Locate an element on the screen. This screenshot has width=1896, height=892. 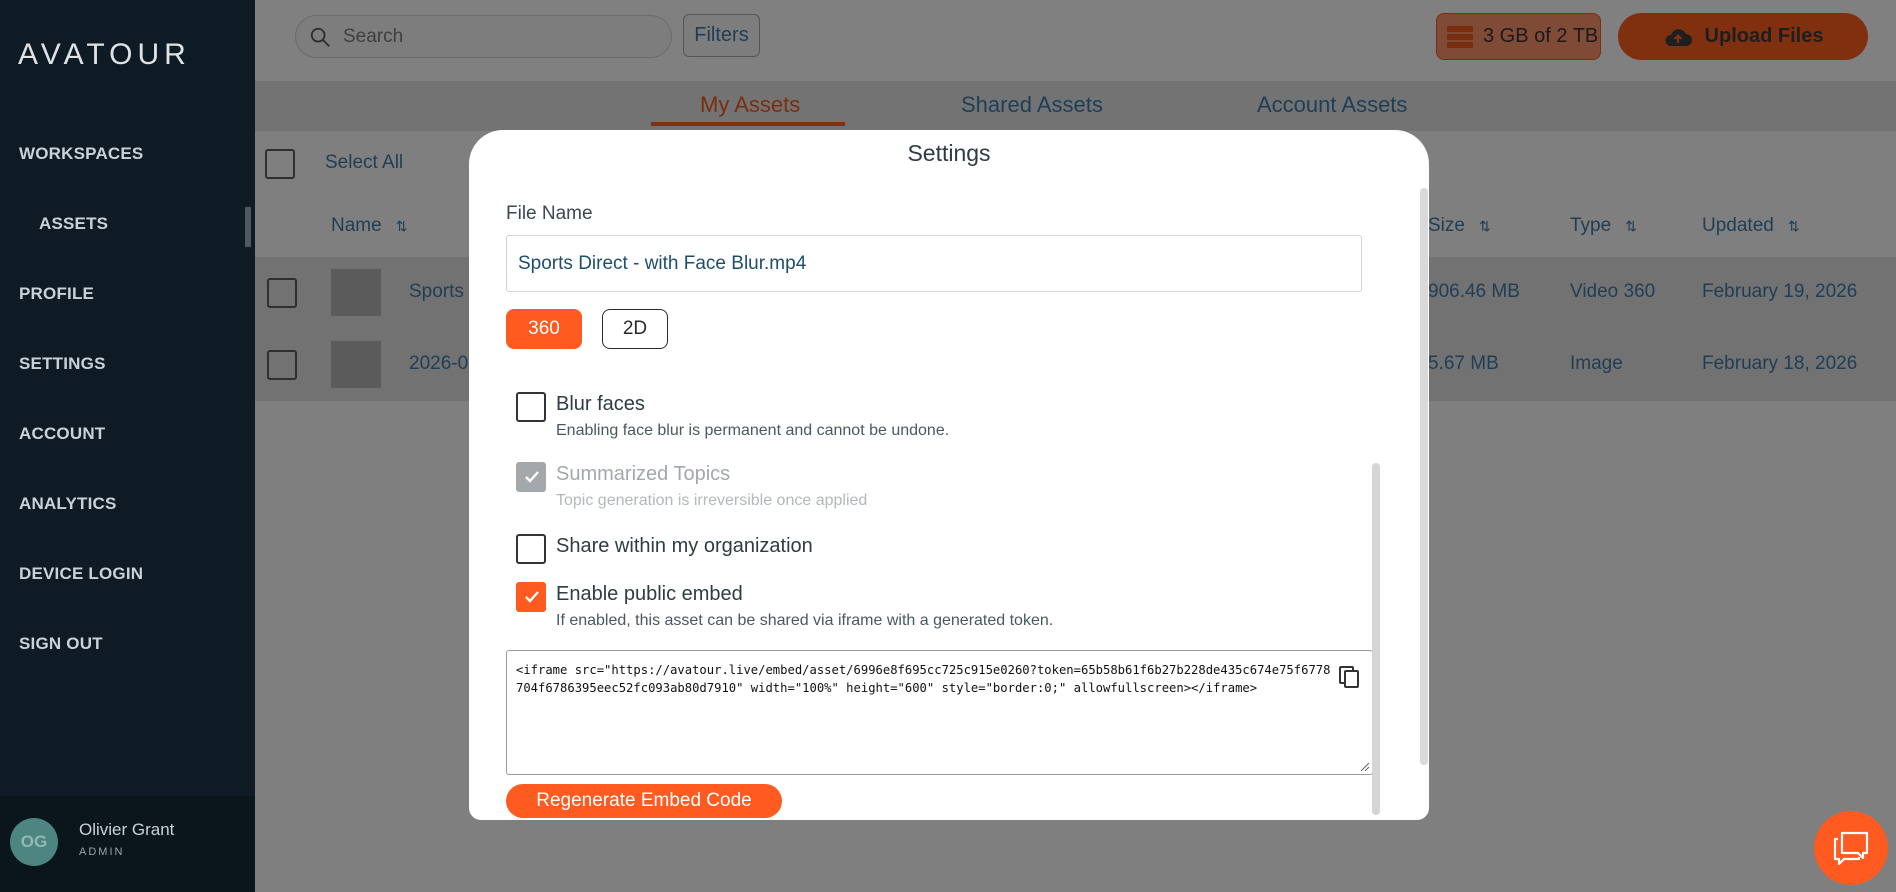
user-bar: OG Olivier Grant ADMIN is located at coordinates (127, 844).